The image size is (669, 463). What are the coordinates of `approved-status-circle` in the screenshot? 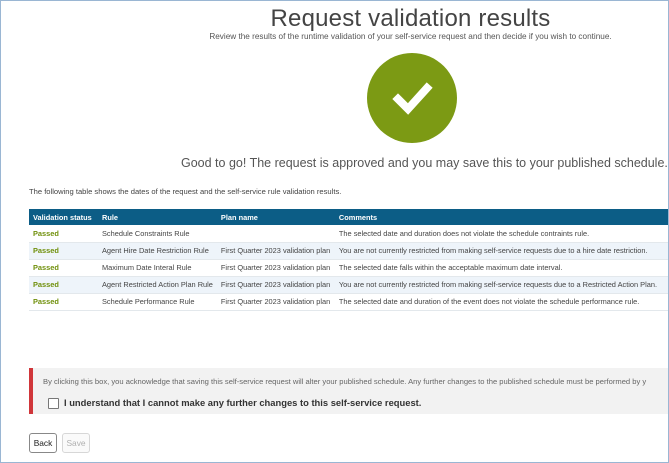 It's located at (412, 98).